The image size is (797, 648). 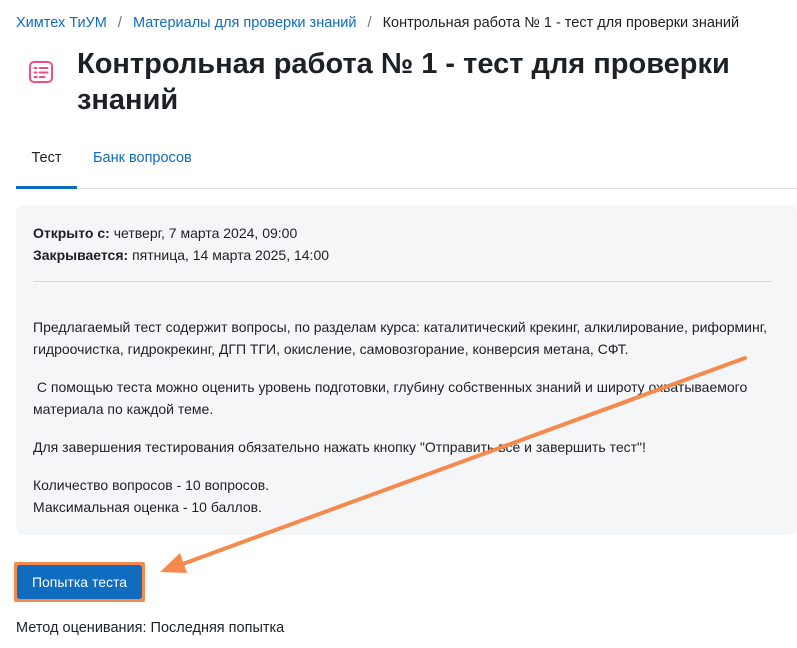 What do you see at coordinates (61, 23) in the screenshot?
I see `breadcrumb-link-course: Химтех ТиУМ` at bounding box center [61, 23].